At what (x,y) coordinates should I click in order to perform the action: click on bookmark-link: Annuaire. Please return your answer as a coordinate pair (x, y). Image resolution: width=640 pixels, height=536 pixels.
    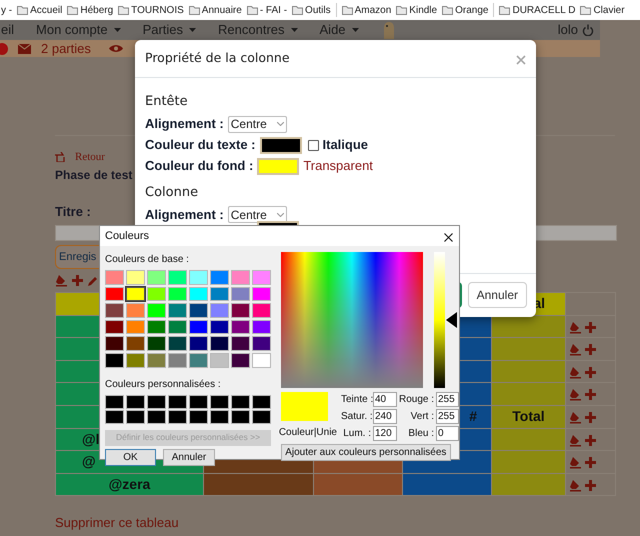
    Looking at the image, I should click on (222, 10).